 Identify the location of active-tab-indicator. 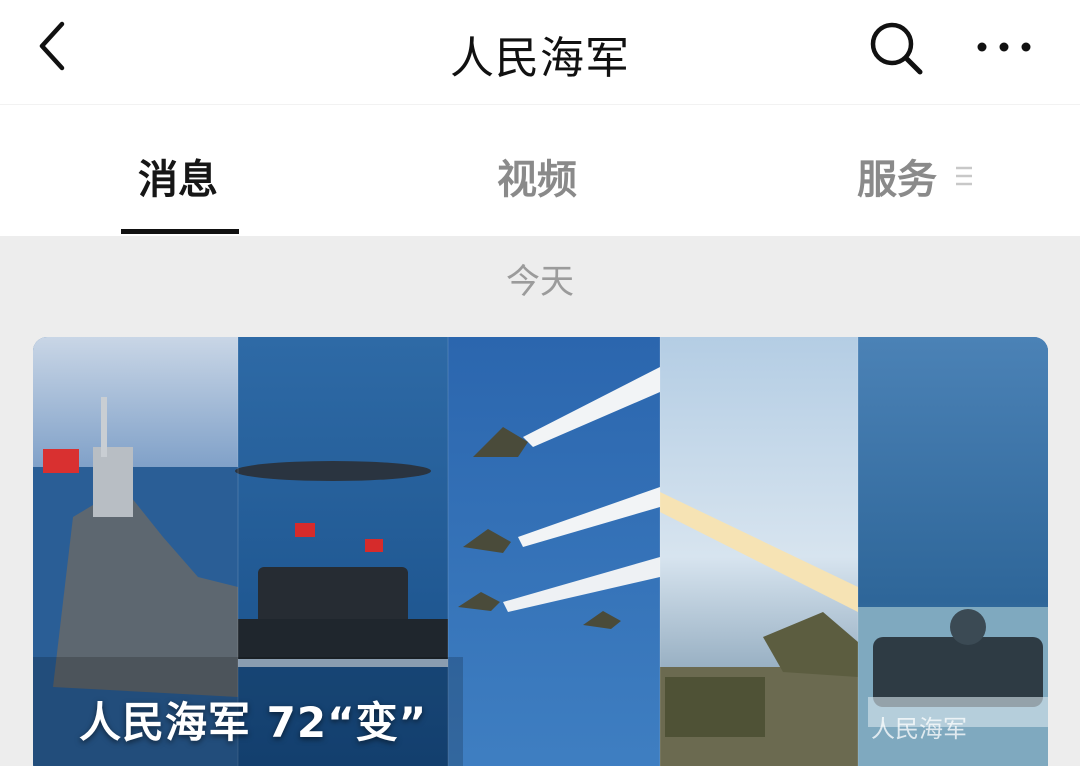
(180, 231).